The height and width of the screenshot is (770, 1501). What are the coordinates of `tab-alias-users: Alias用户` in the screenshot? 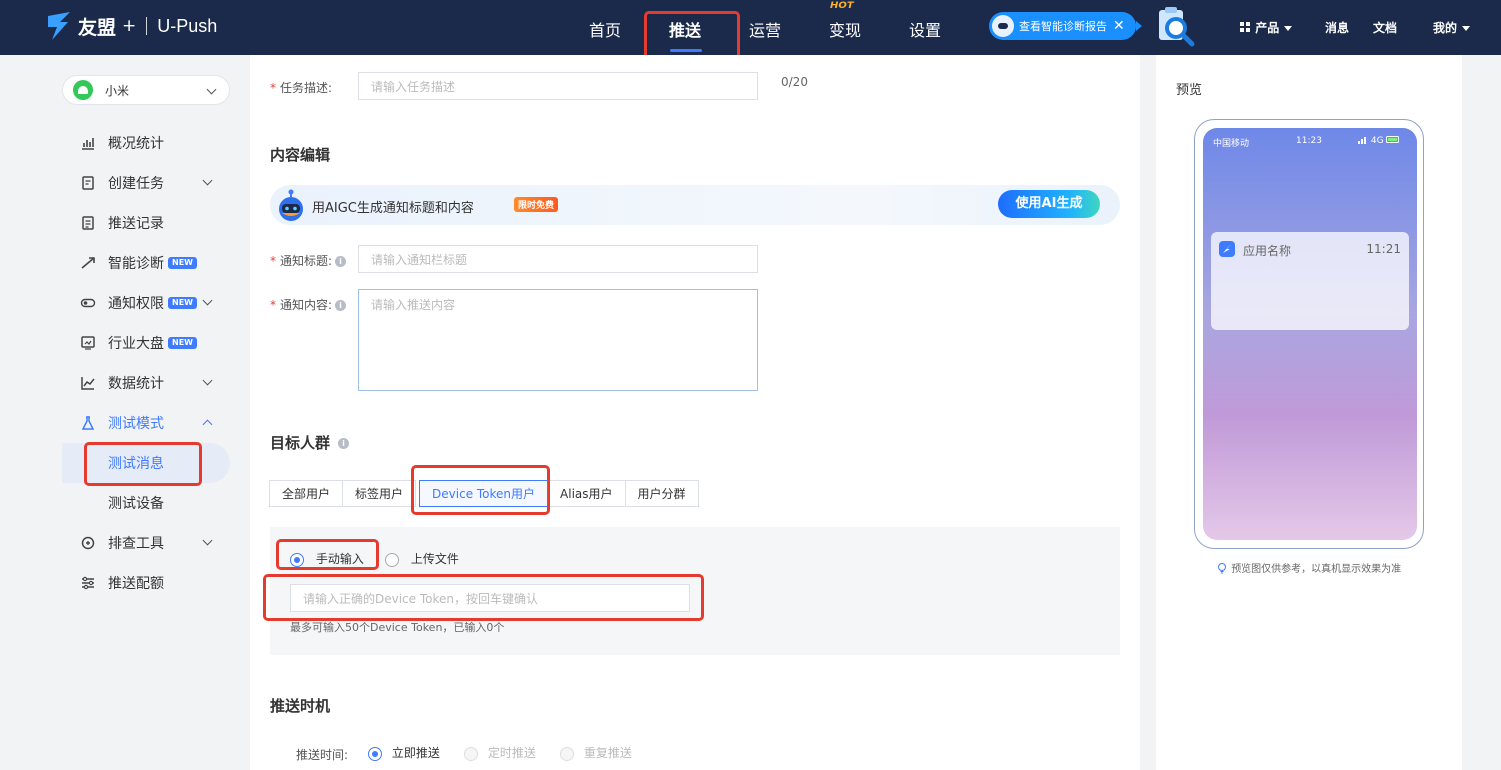 It's located at (587, 493).